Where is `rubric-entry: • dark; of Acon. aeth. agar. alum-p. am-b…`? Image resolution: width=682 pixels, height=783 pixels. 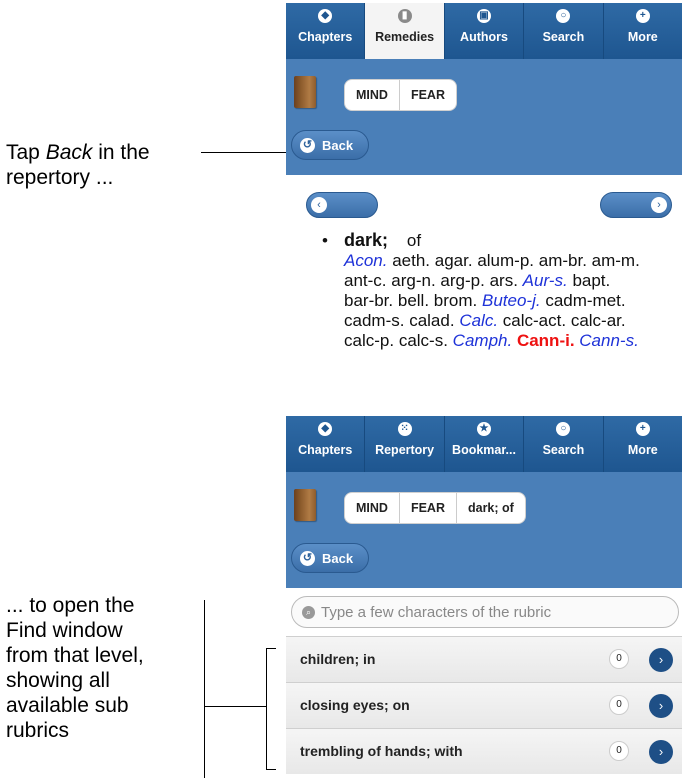
rubric-entry: • dark; of Acon. aeth. agar. alum-p. am-b… is located at coordinates (487, 290).